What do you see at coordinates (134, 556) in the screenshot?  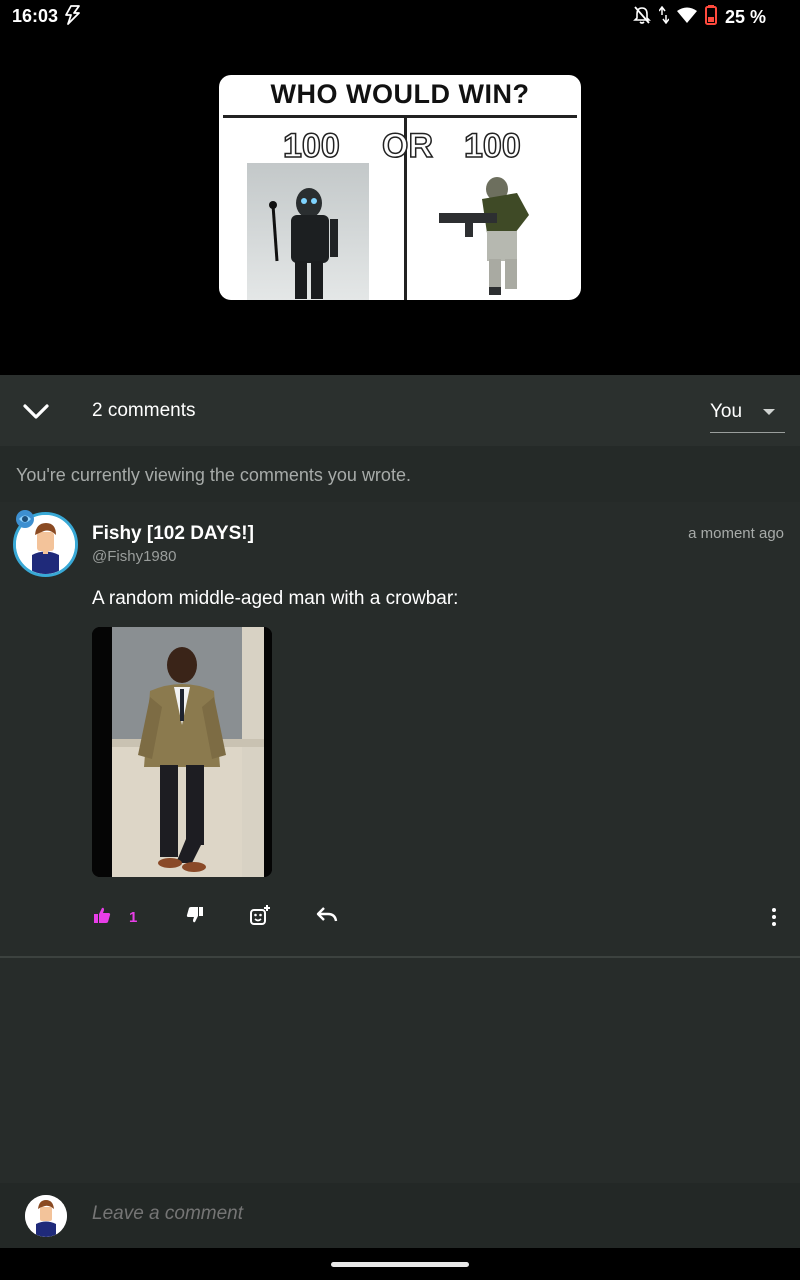 I see `comment-handle: @Fishy1980` at bounding box center [134, 556].